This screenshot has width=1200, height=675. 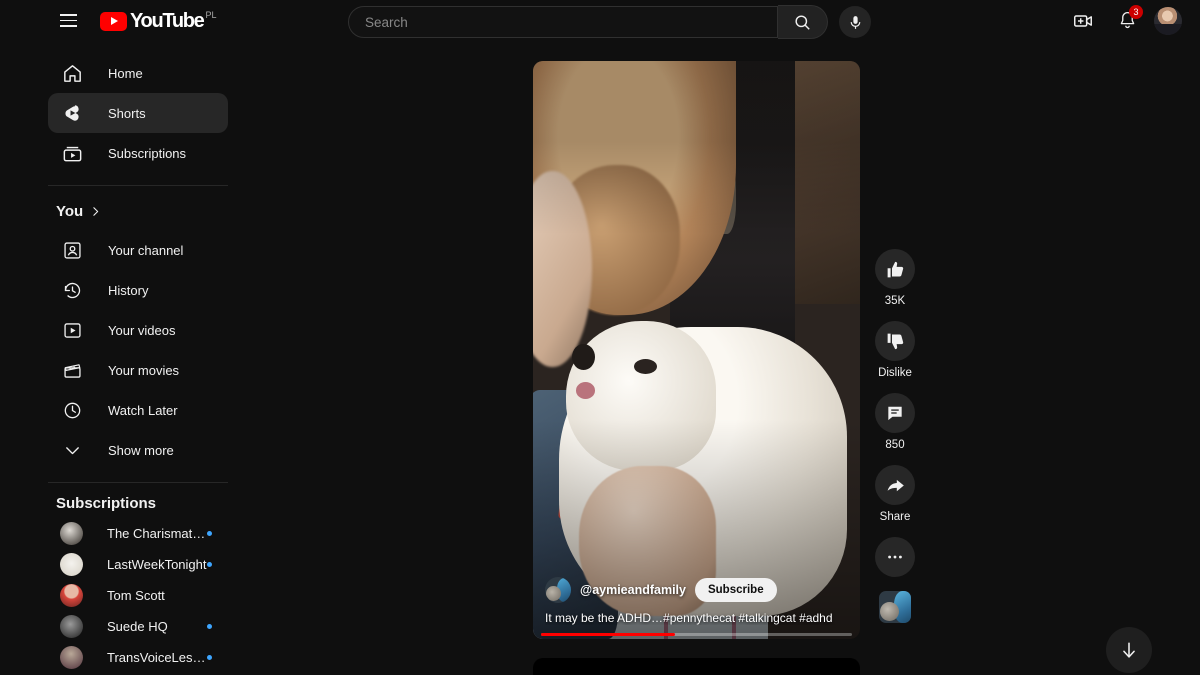 I want to click on like-action: 35K, so click(x=895, y=278).